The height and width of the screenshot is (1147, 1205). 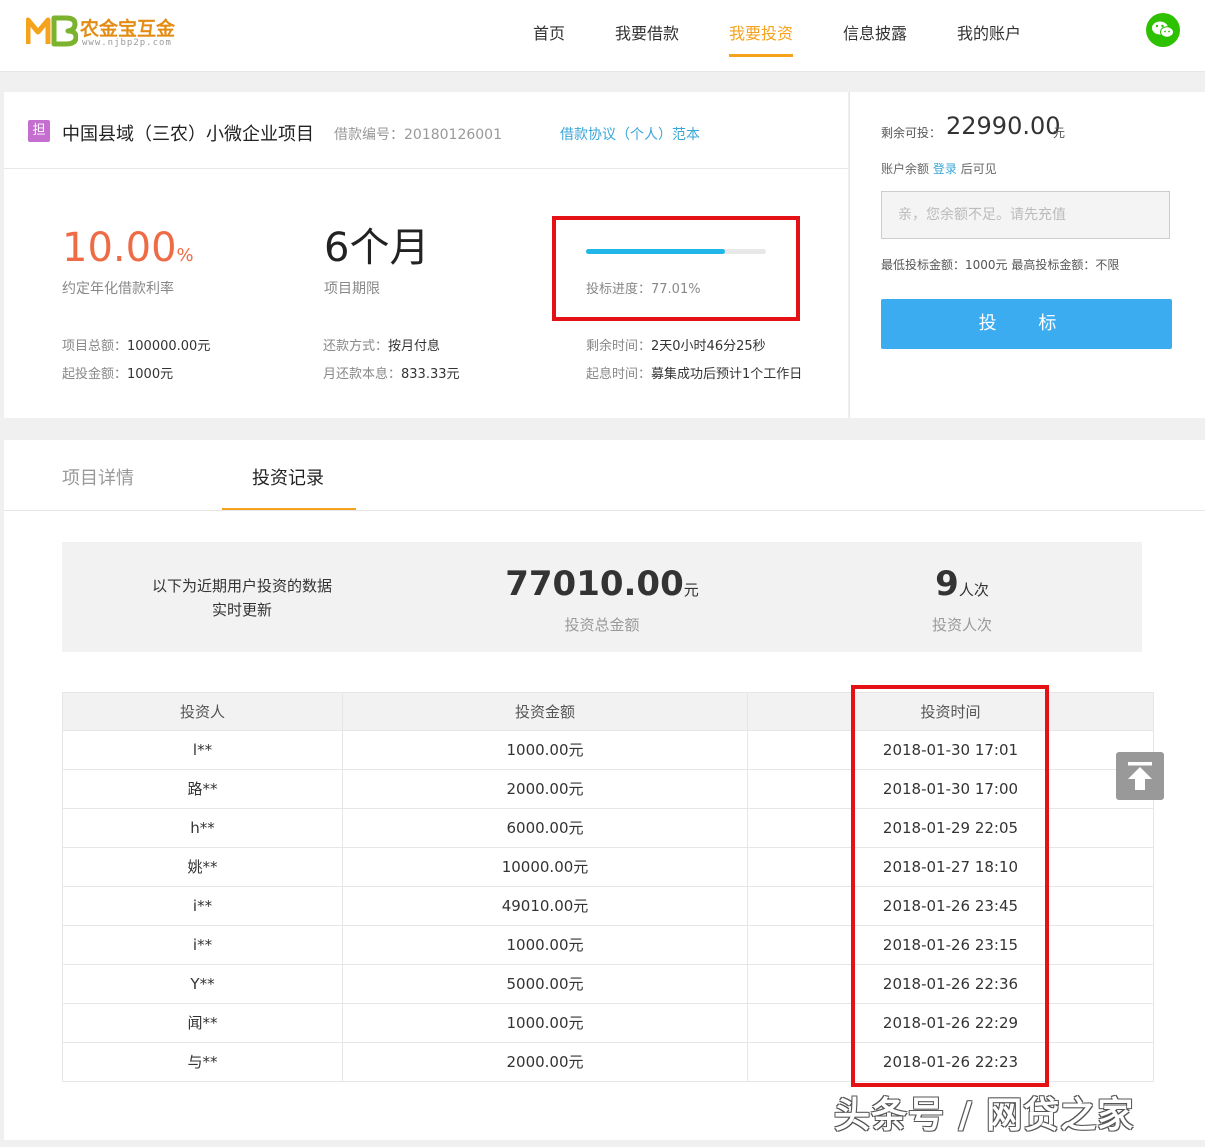 I want to click on loan-term: 6个月, so click(x=377, y=248).